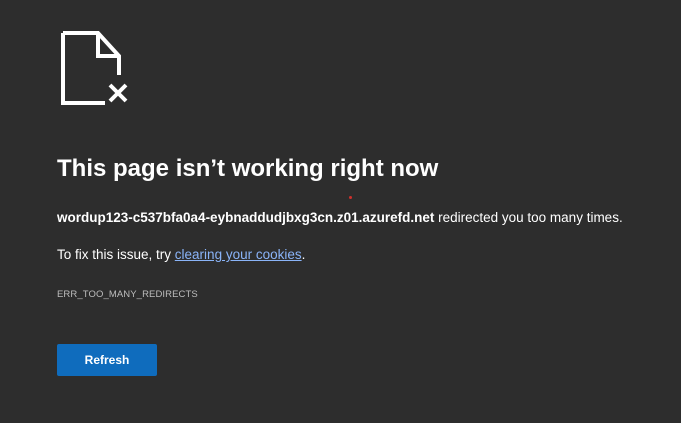 Image resolution: width=681 pixels, height=423 pixels. What do you see at coordinates (94, 68) in the screenshot?
I see `broken-page-icon` at bounding box center [94, 68].